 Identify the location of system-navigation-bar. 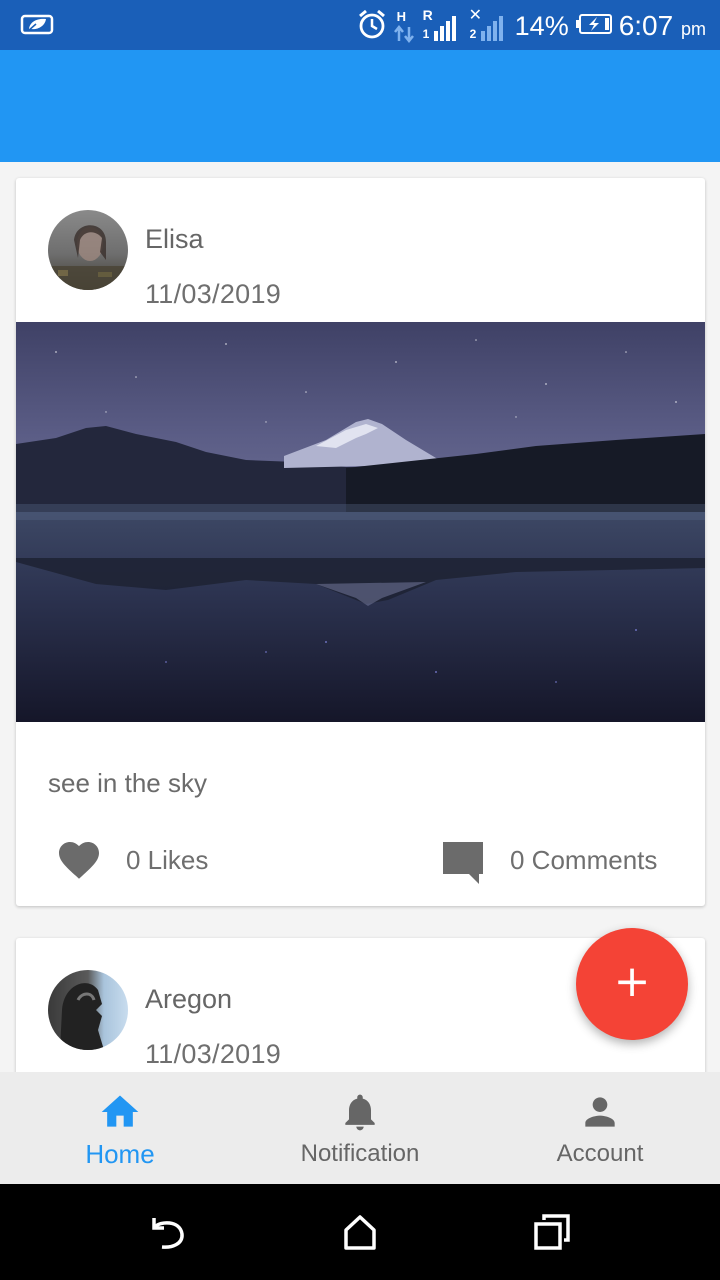
(360, 1232).